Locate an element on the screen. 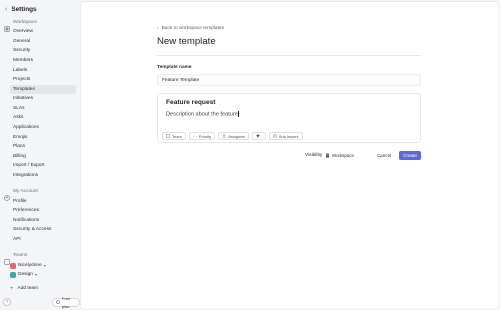 This screenshot has height=310, width=500. visibility-label: Visibility is located at coordinates (314, 155).